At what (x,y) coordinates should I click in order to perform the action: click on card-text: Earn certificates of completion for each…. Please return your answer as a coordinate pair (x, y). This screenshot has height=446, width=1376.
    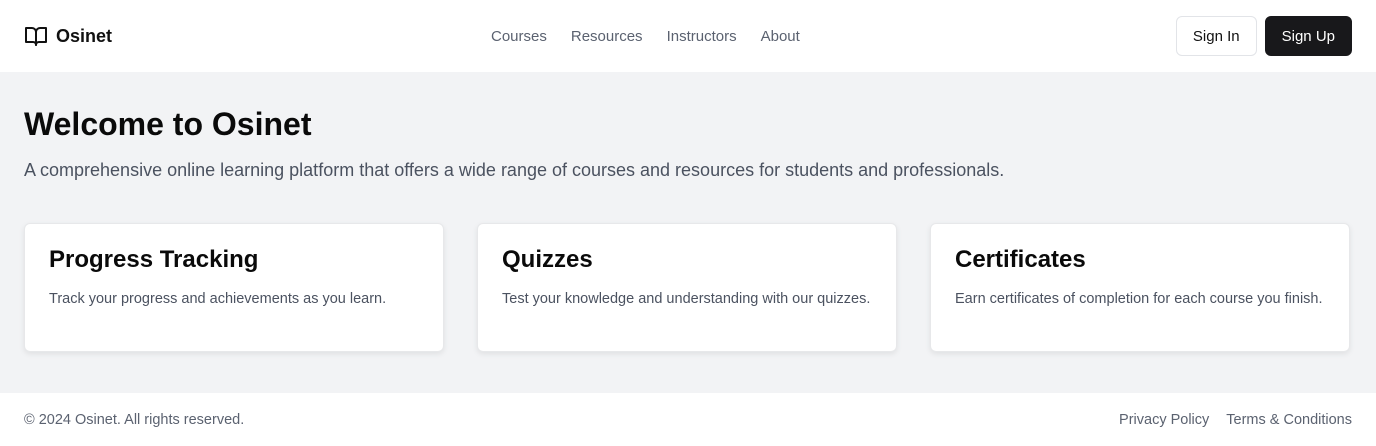
    Looking at the image, I should click on (1139, 299).